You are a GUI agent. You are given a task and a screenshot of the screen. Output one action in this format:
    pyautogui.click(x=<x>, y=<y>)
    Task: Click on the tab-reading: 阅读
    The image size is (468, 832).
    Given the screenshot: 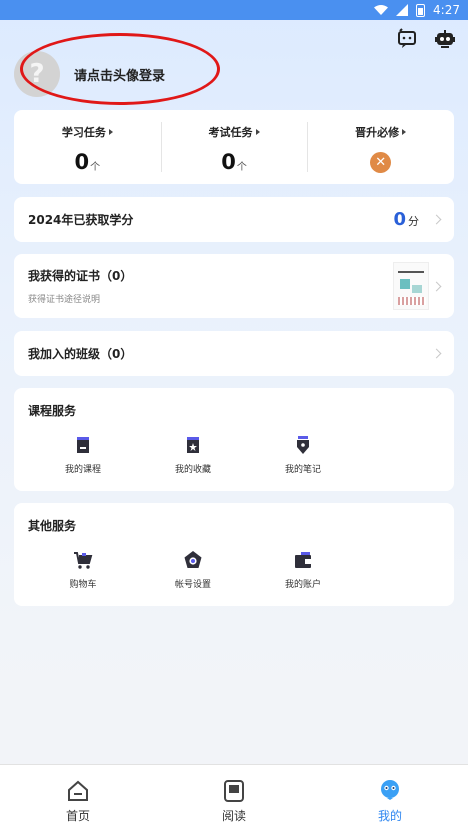 What is the action you would take?
    pyautogui.click(x=234, y=798)
    